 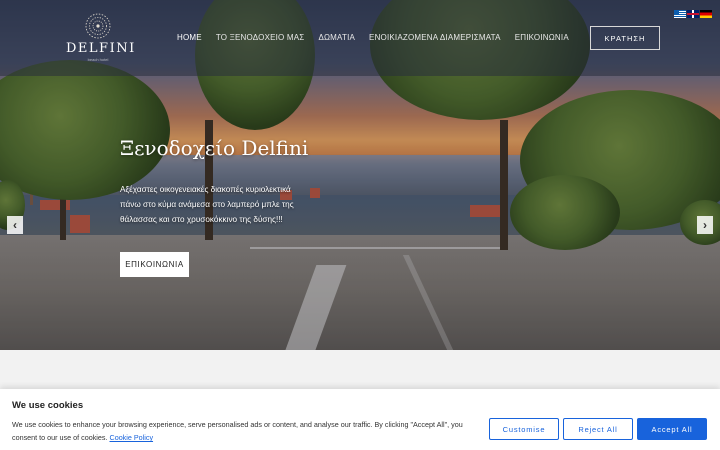 What do you see at coordinates (680, 14) in the screenshot?
I see `greek-flag-icon` at bounding box center [680, 14].